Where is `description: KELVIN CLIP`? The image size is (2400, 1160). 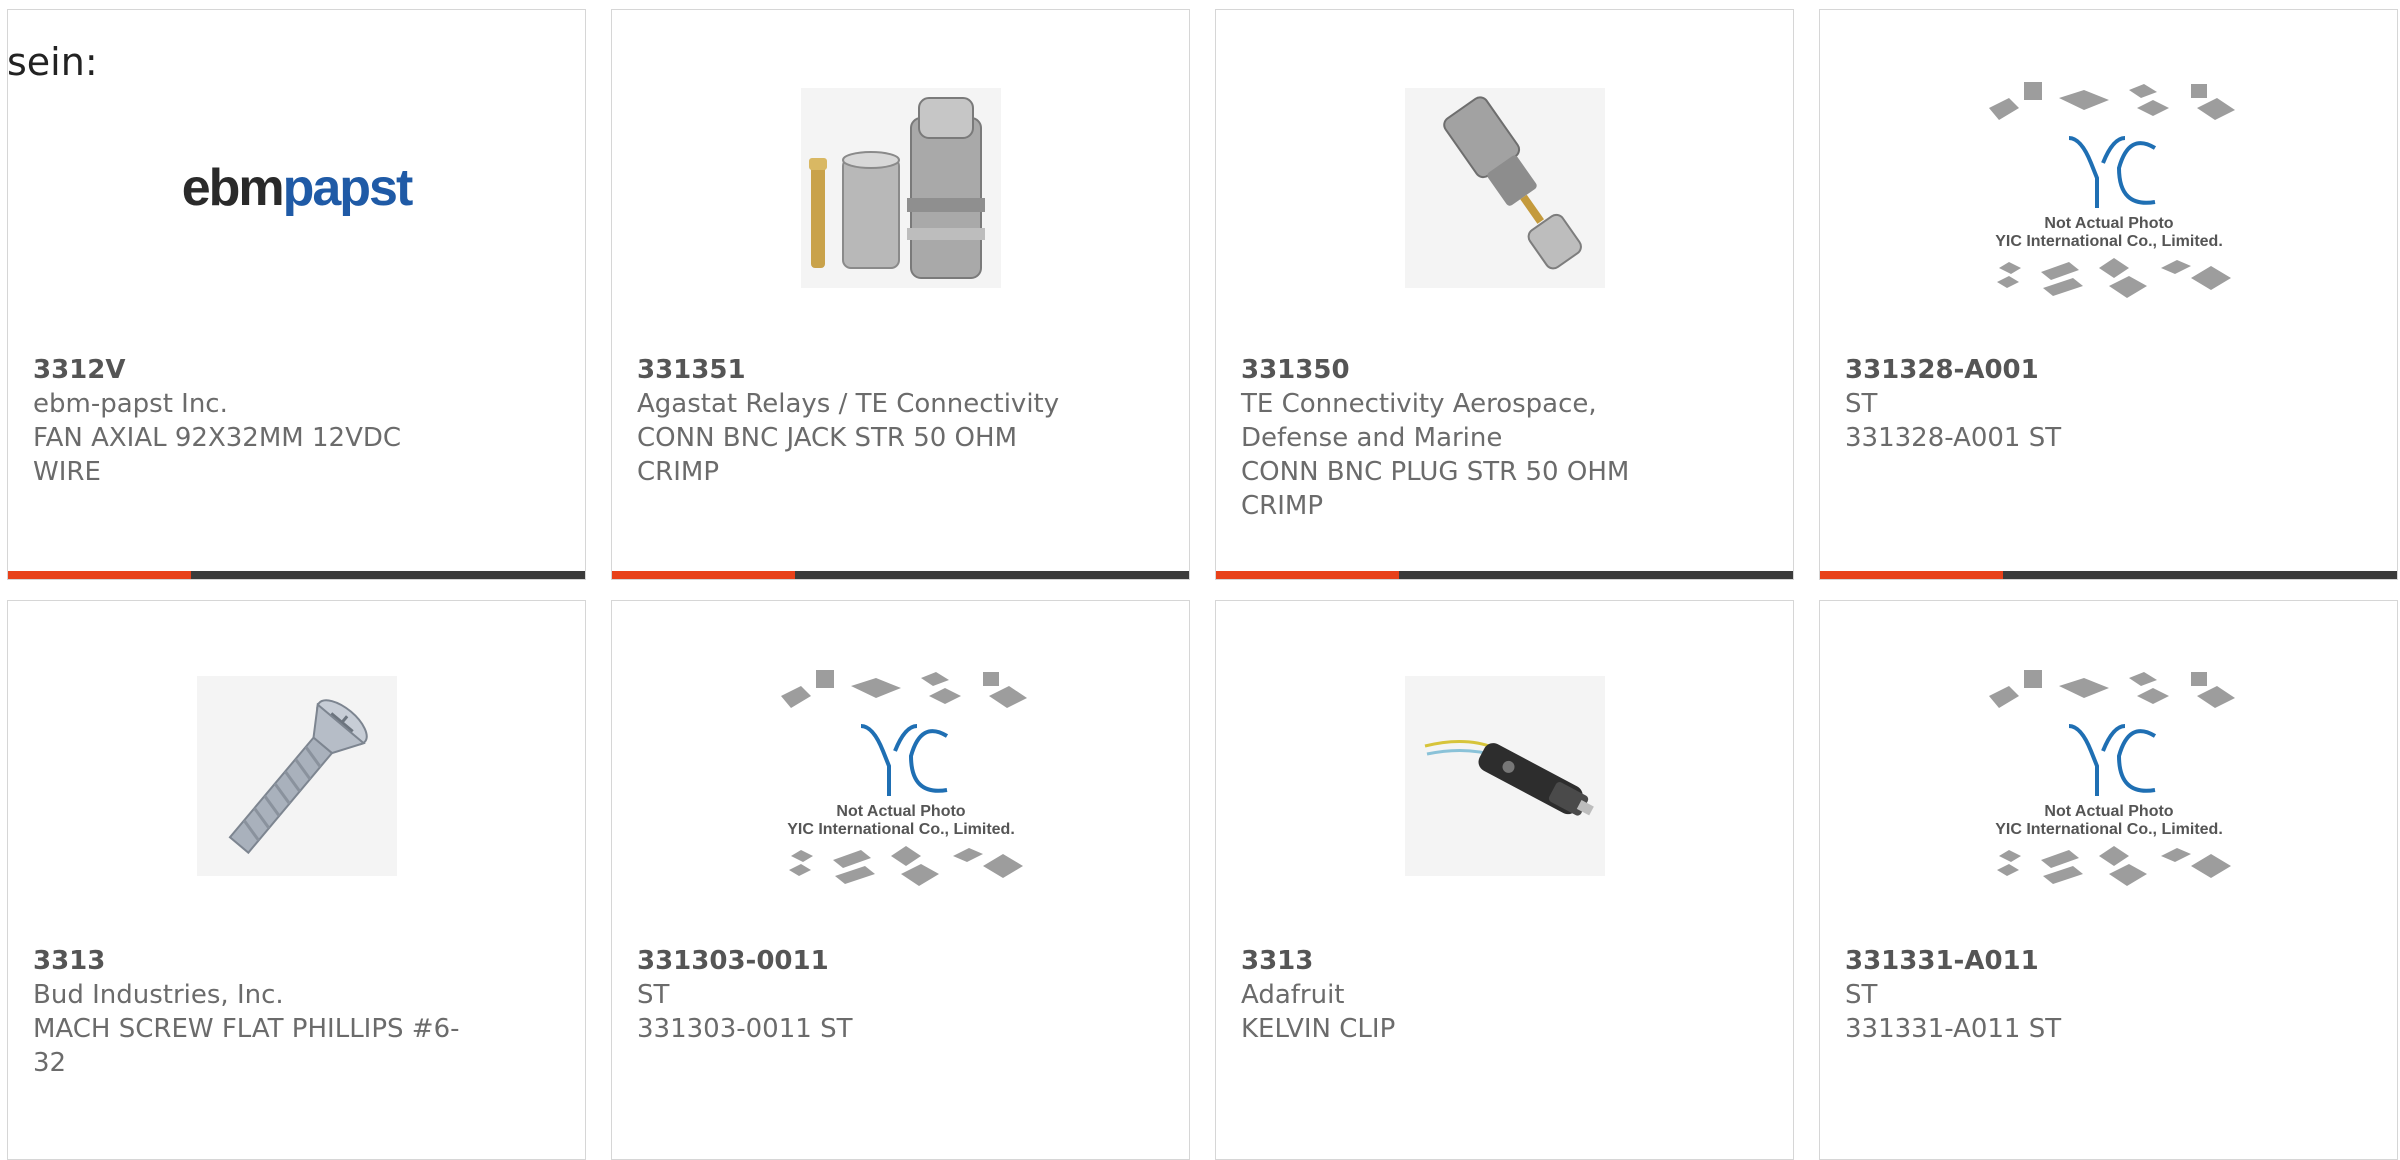
description: KELVIN CLIP is located at coordinates (1318, 1029).